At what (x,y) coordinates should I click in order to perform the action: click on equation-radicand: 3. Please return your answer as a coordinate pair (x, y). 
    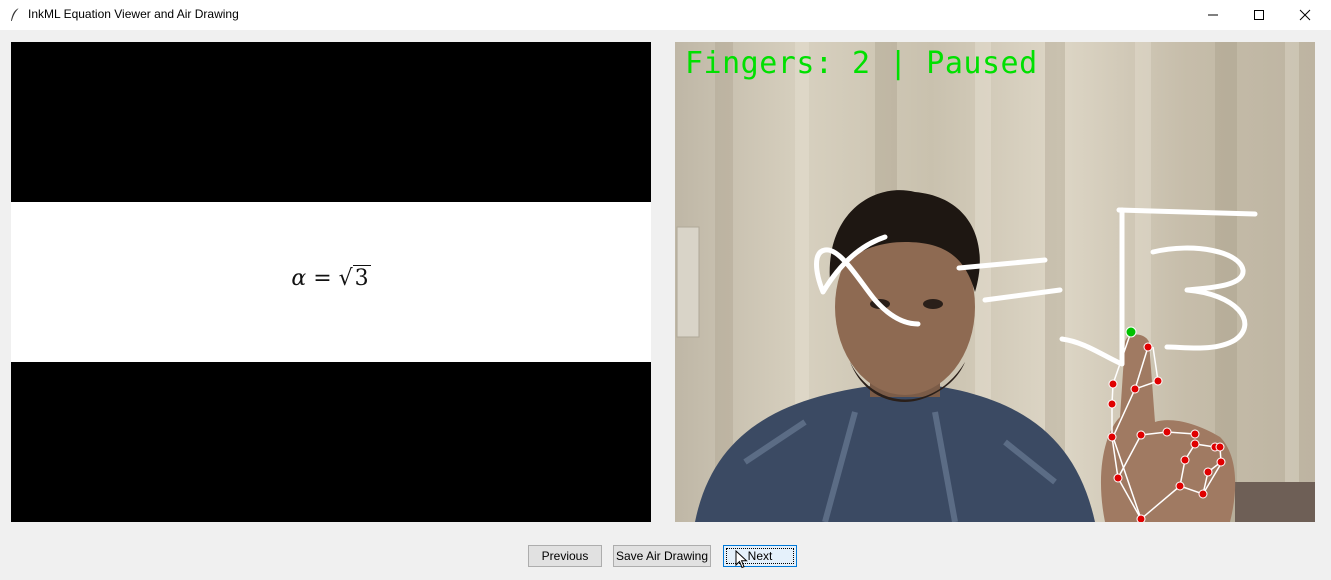
    Looking at the image, I should click on (361, 278).